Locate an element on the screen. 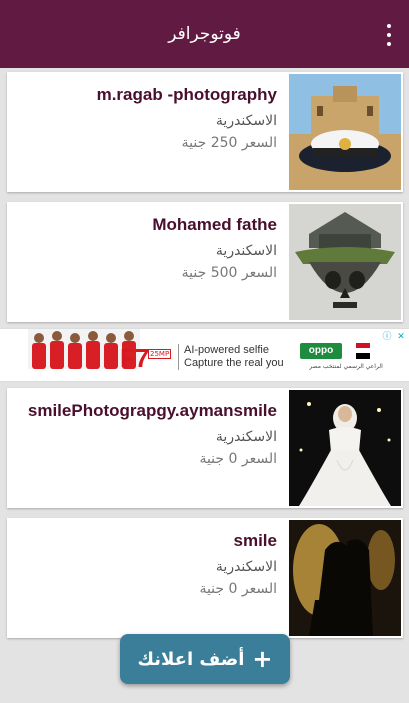  add-ad-button: أضف اعلانك + is located at coordinates (205, 659).